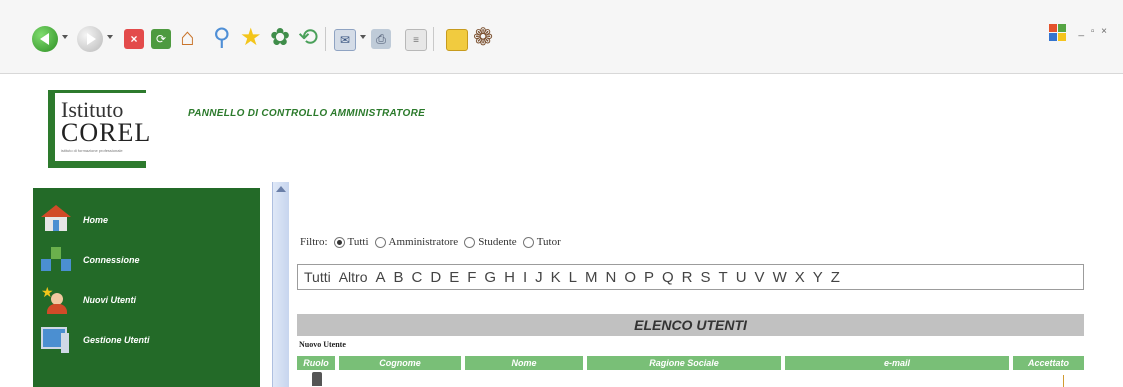 This screenshot has width=1123, height=387. Describe the element at coordinates (399, 277) in the screenshot. I see `alphabet-link-b: B` at that location.